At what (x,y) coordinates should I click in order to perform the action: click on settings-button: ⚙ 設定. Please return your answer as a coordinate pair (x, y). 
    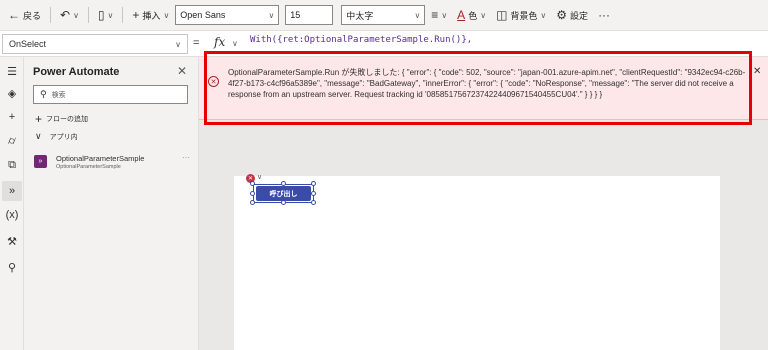
    Looking at the image, I should click on (572, 15).